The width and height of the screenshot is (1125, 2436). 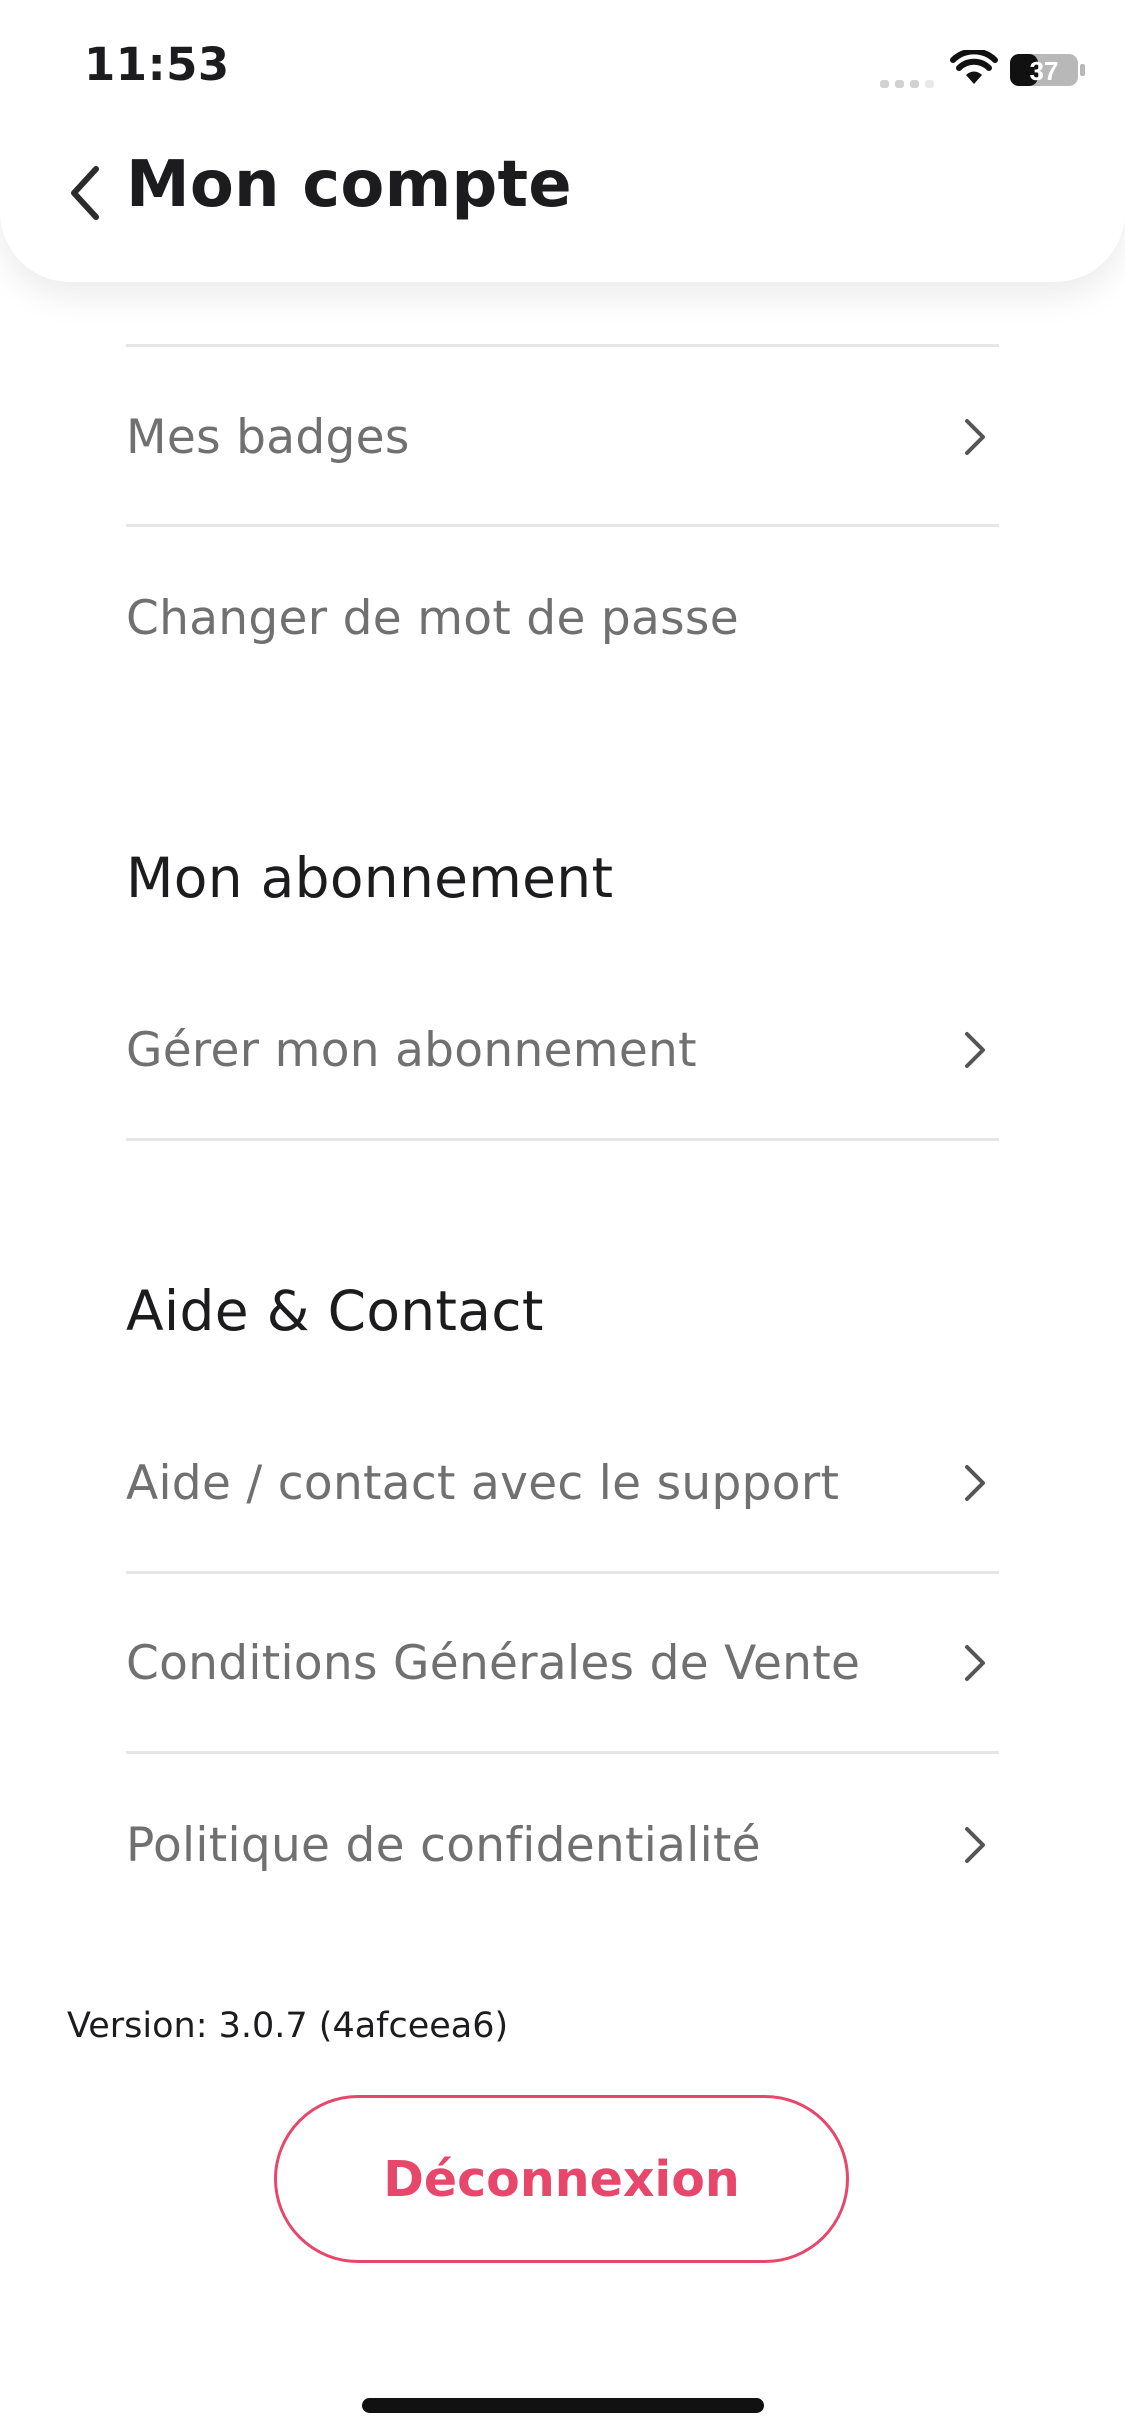 What do you see at coordinates (157, 64) in the screenshot?
I see `status-time: 11:53` at bounding box center [157, 64].